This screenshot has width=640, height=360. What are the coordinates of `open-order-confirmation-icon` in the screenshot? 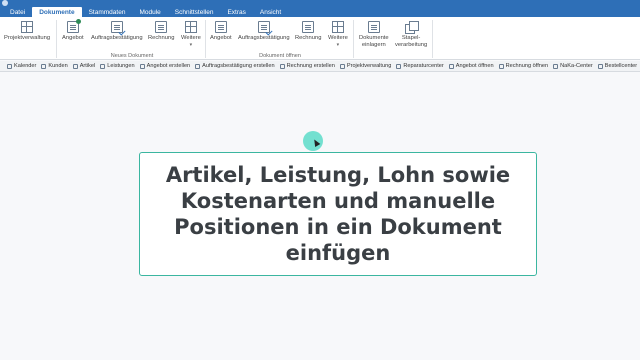 It's located at (263, 27).